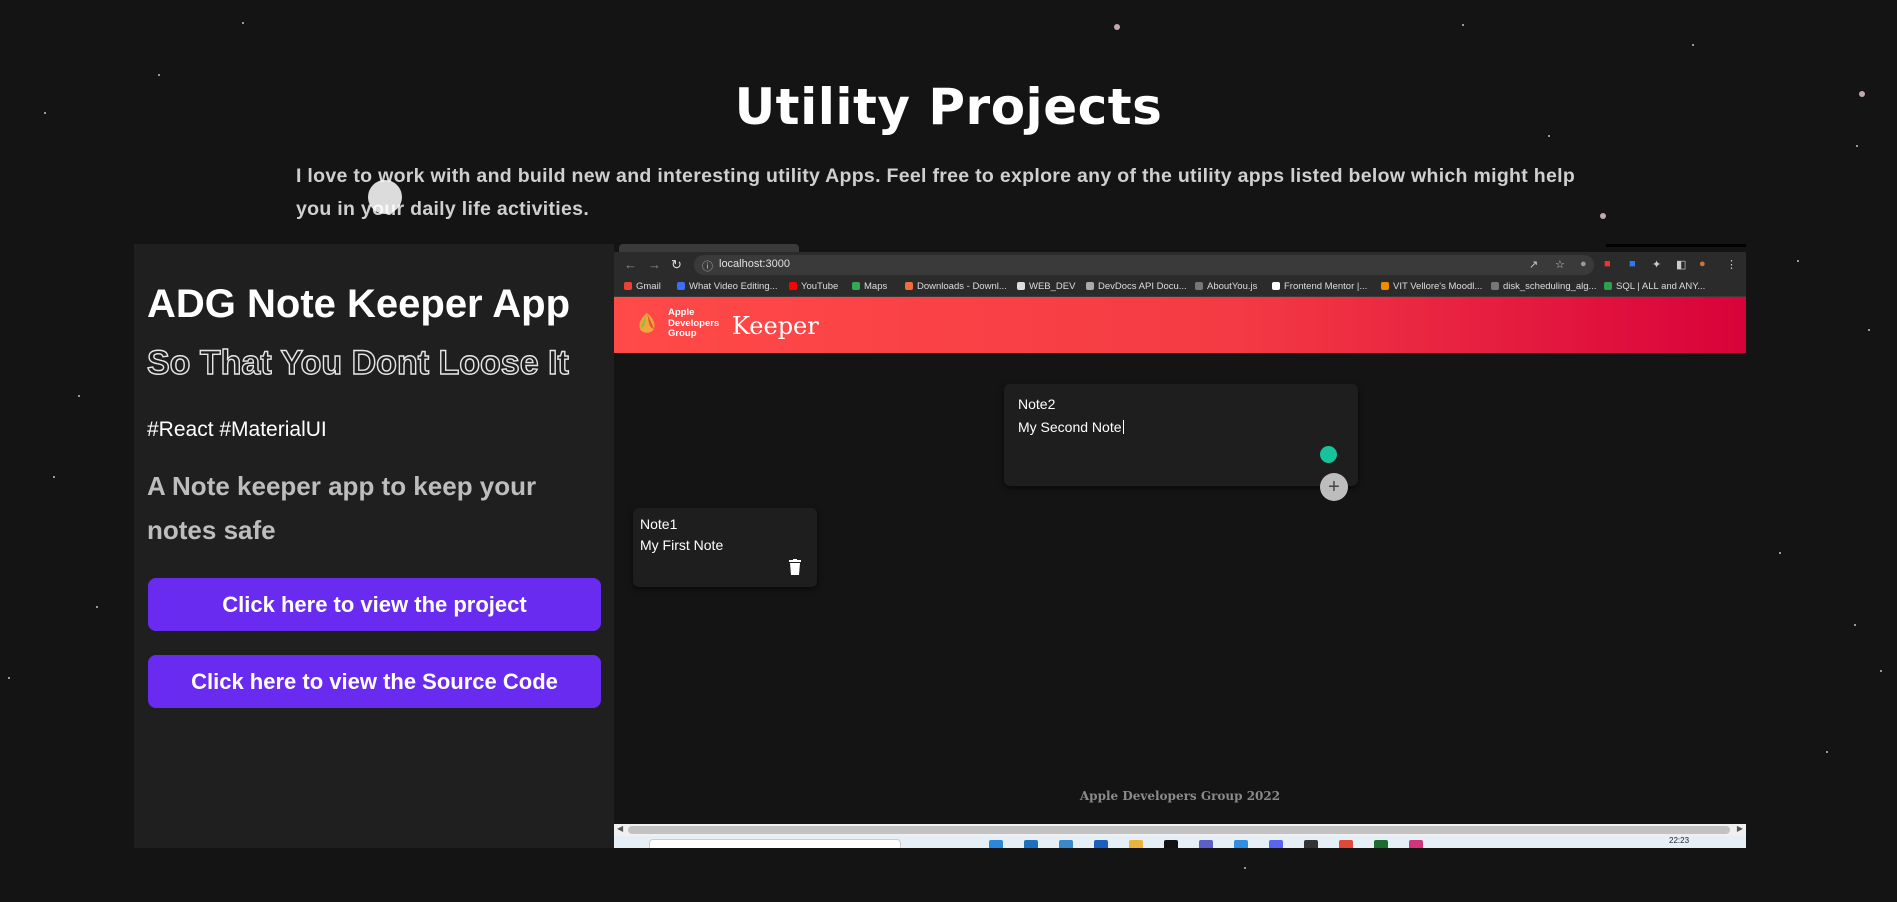 The height and width of the screenshot is (902, 1897). What do you see at coordinates (676, 264) in the screenshot?
I see `reload-icon: ↻` at bounding box center [676, 264].